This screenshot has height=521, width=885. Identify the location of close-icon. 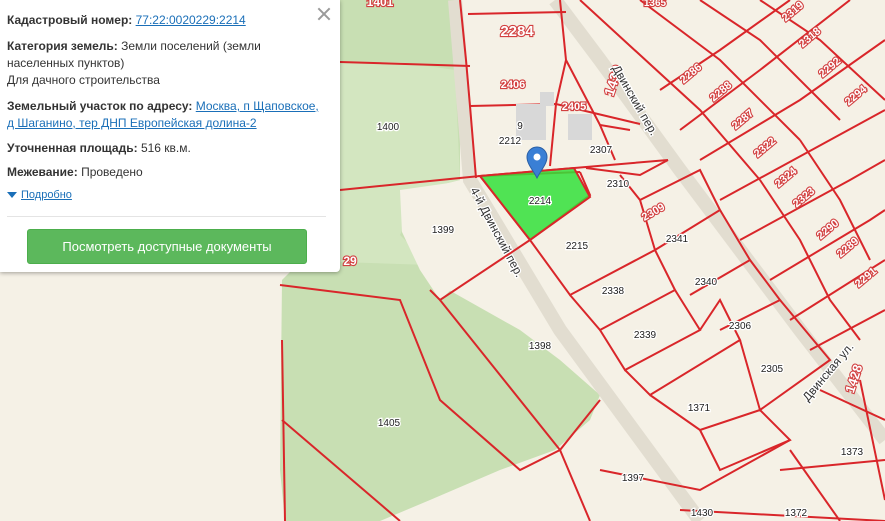
(324, 14).